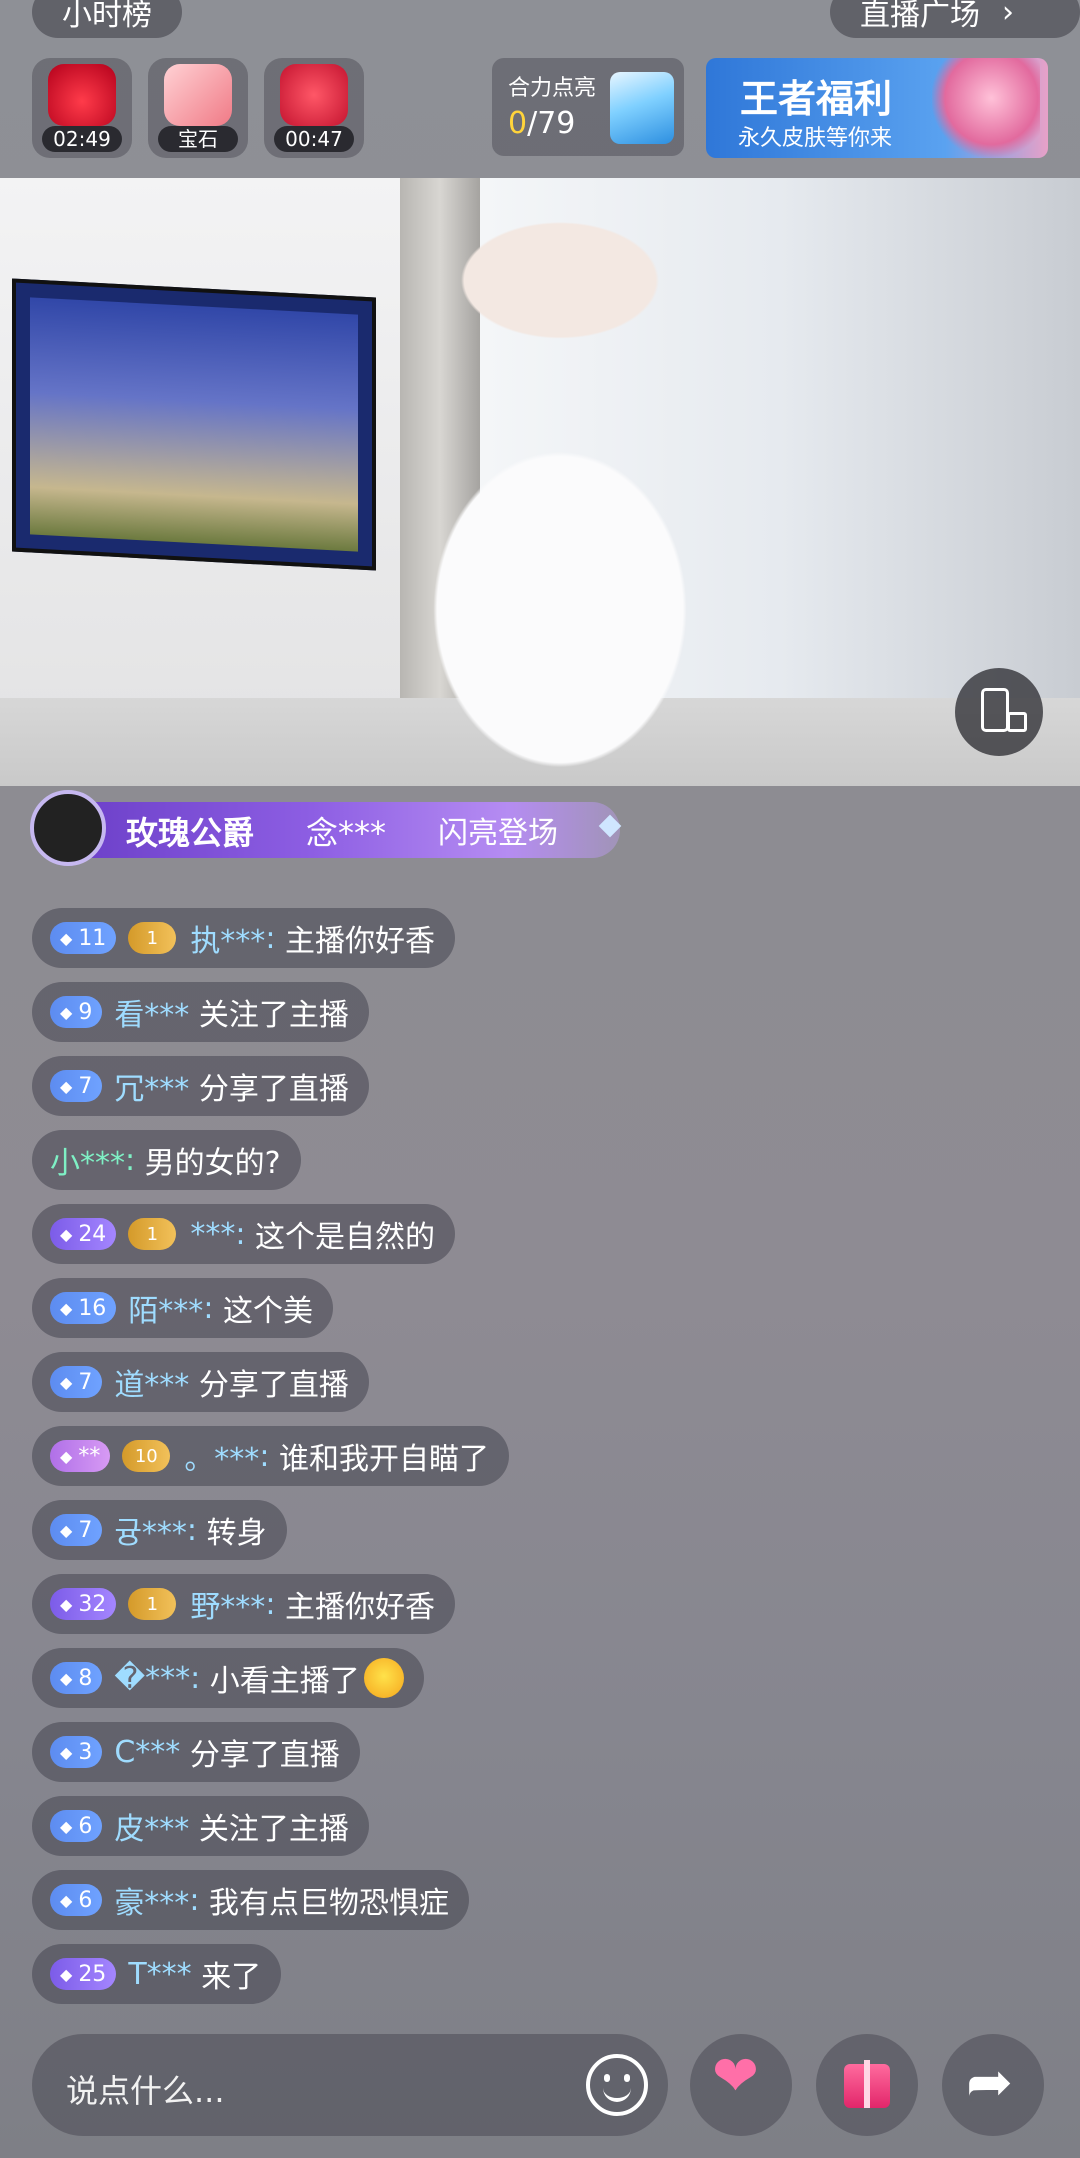 The width and height of the screenshot is (1080, 2158). I want to click on chat-text: 小看主播了, so click(284, 1681).